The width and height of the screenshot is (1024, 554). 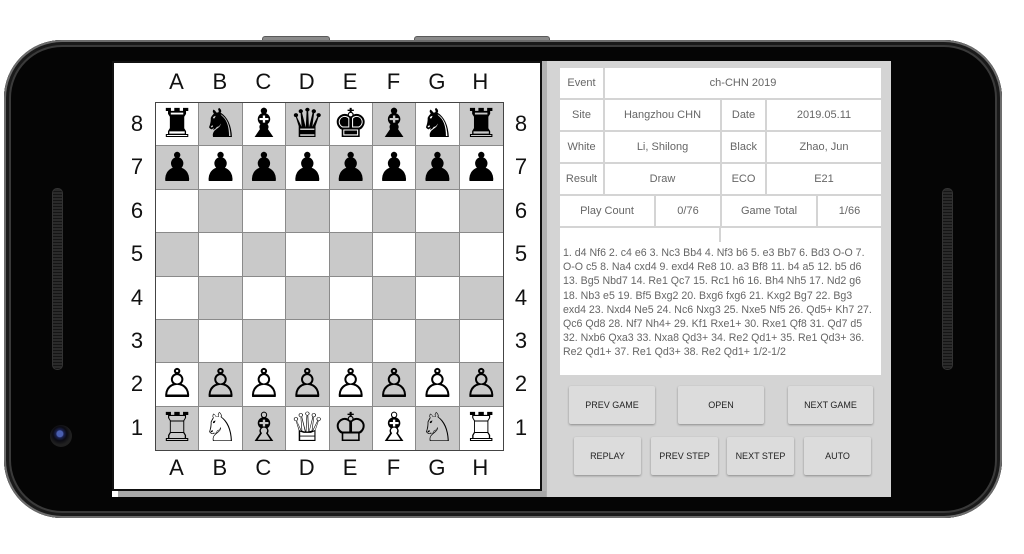 I want to click on square-g3, so click(x=438, y=341).